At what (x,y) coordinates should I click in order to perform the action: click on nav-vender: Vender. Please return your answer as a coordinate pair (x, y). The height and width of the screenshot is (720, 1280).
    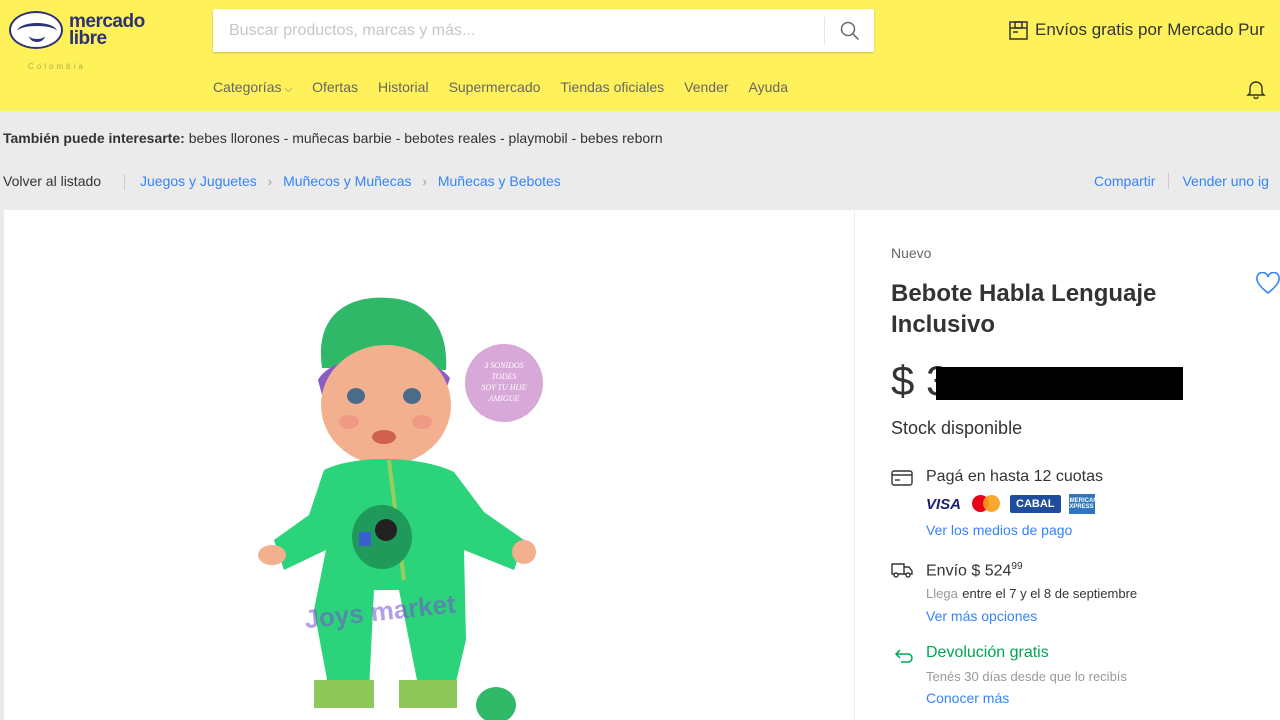
    Looking at the image, I should click on (706, 87).